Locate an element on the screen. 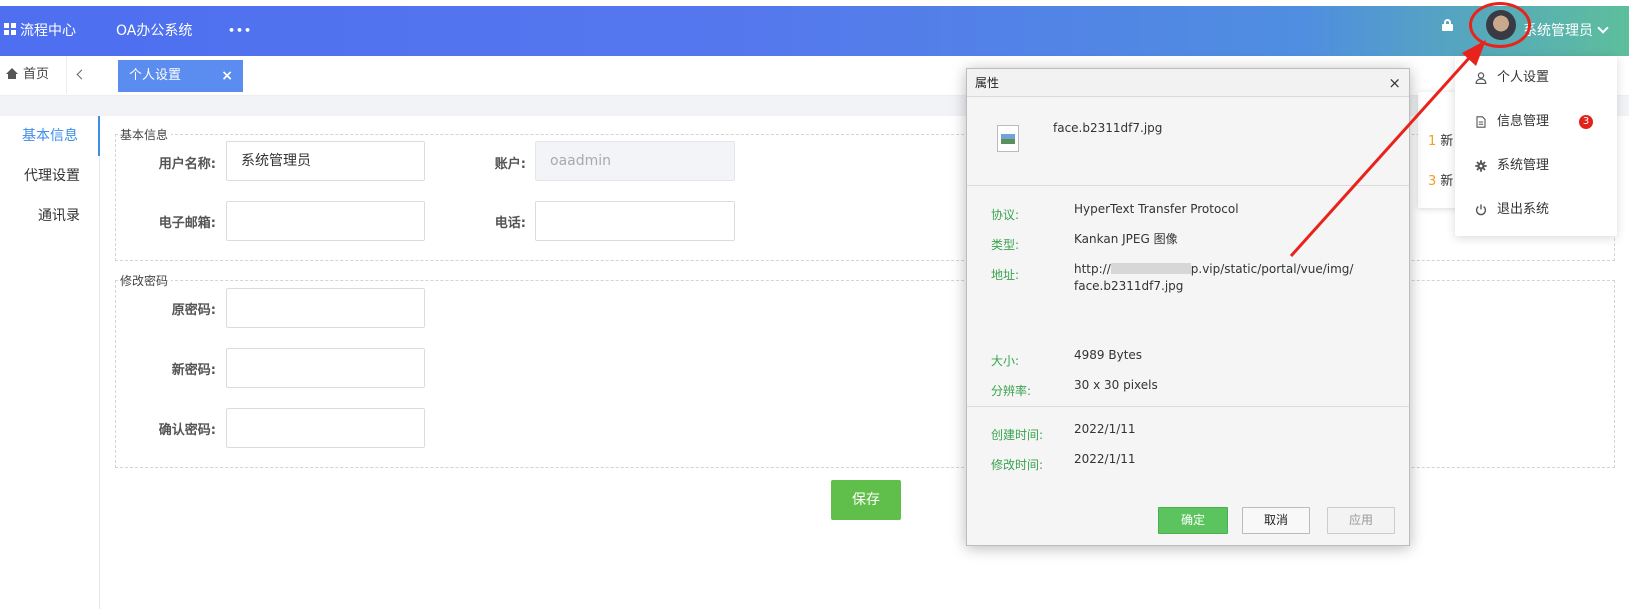  tab-label: 个人设置 is located at coordinates (155, 75).